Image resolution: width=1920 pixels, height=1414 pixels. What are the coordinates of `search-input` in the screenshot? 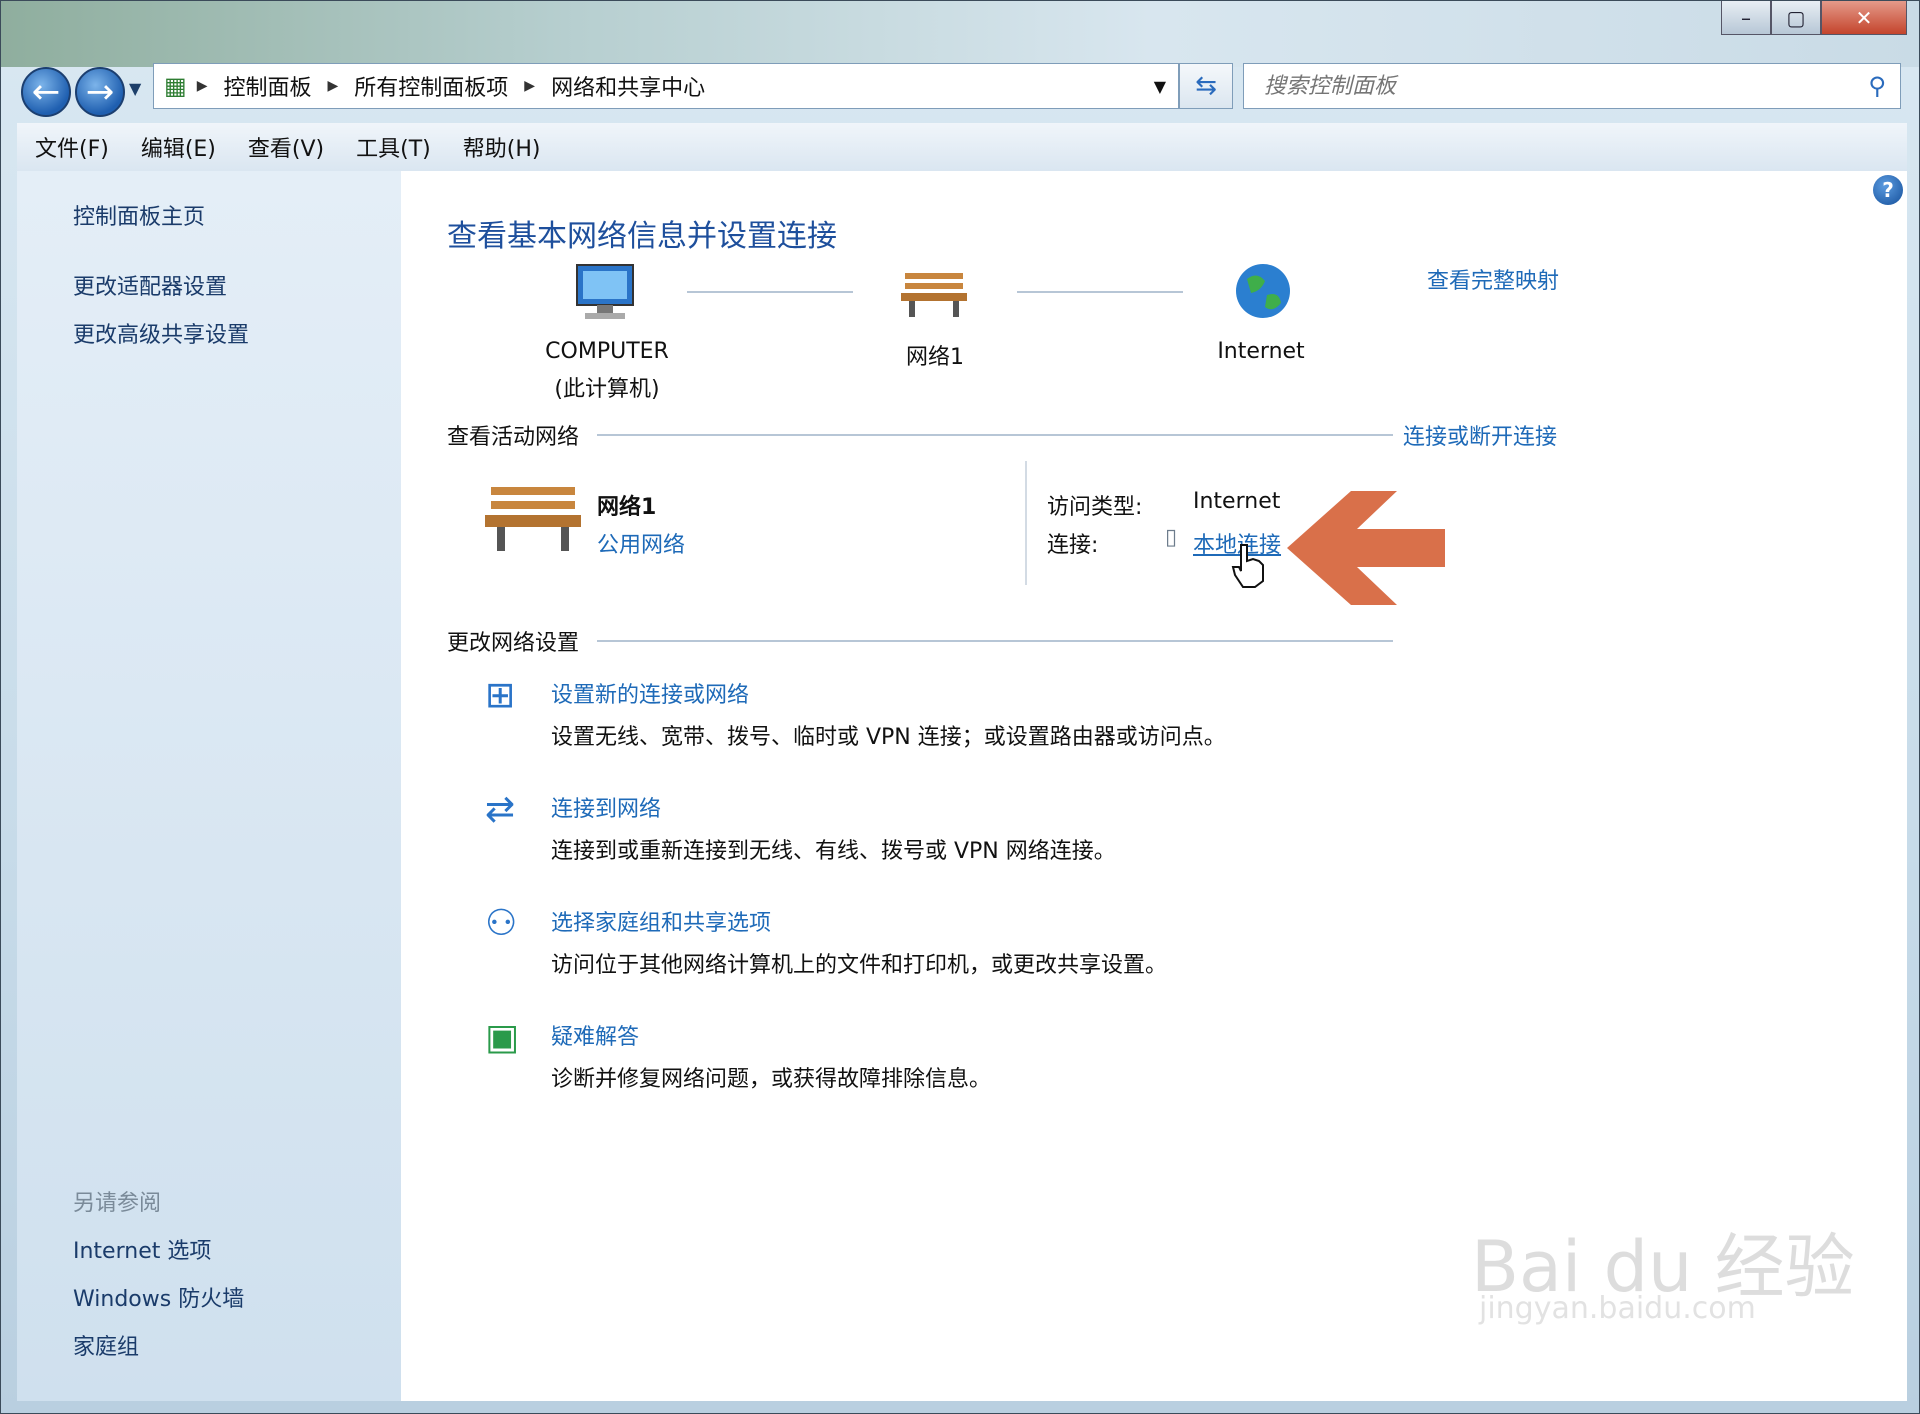 It's located at (1544, 86).